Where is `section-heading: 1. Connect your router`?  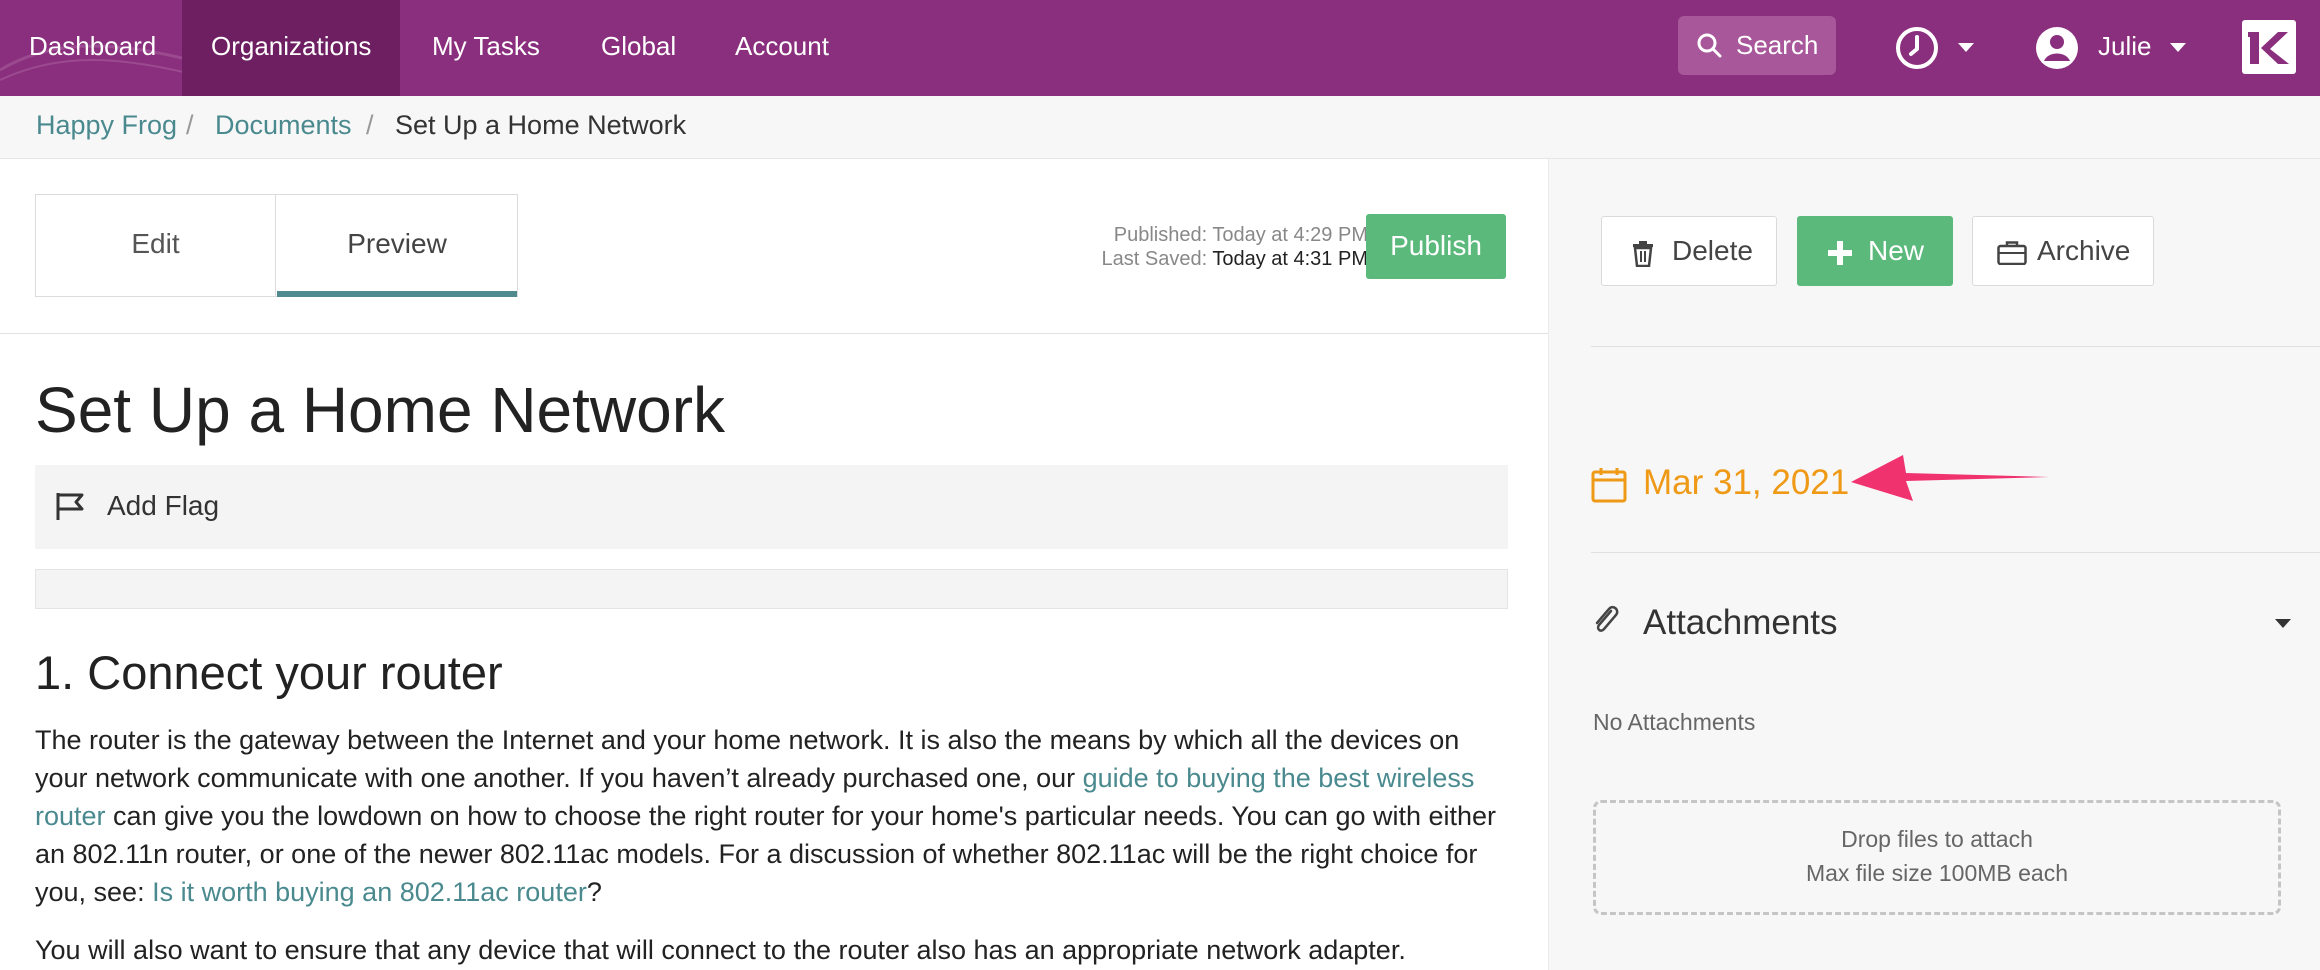
section-heading: 1. Connect your router is located at coordinates (269, 672).